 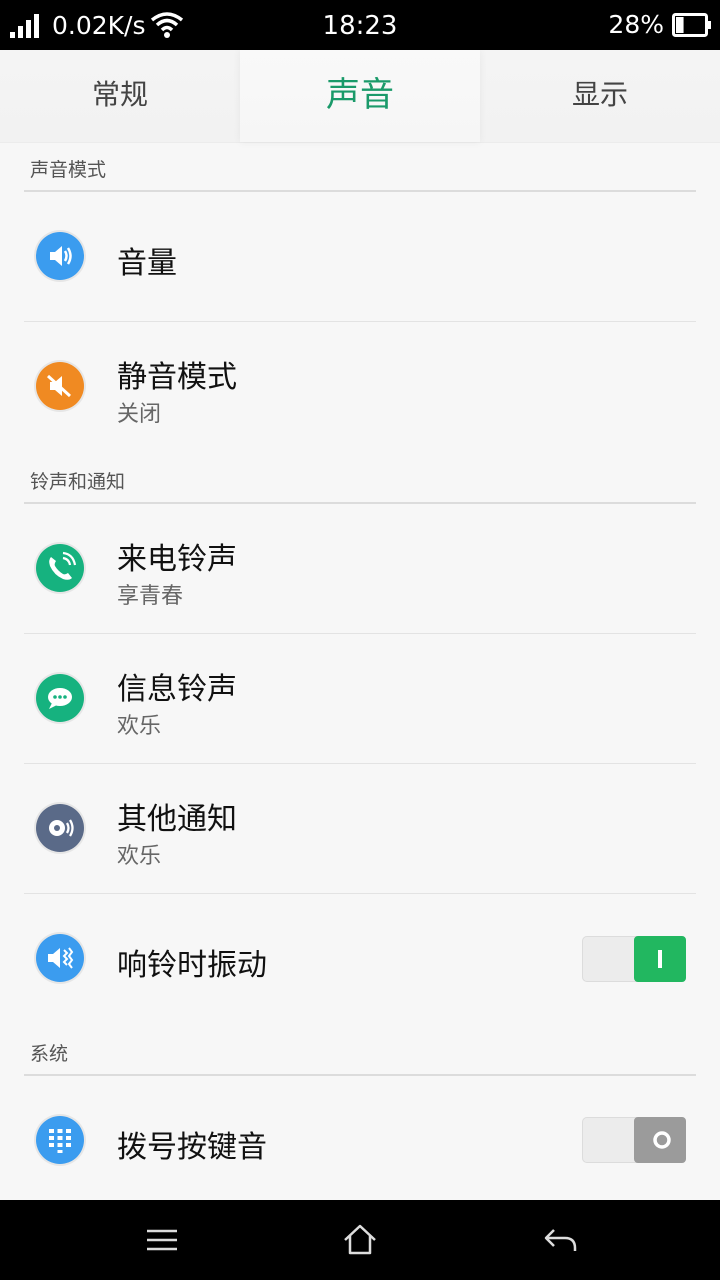 I want to click on volume-icon, so click(x=60, y=256).